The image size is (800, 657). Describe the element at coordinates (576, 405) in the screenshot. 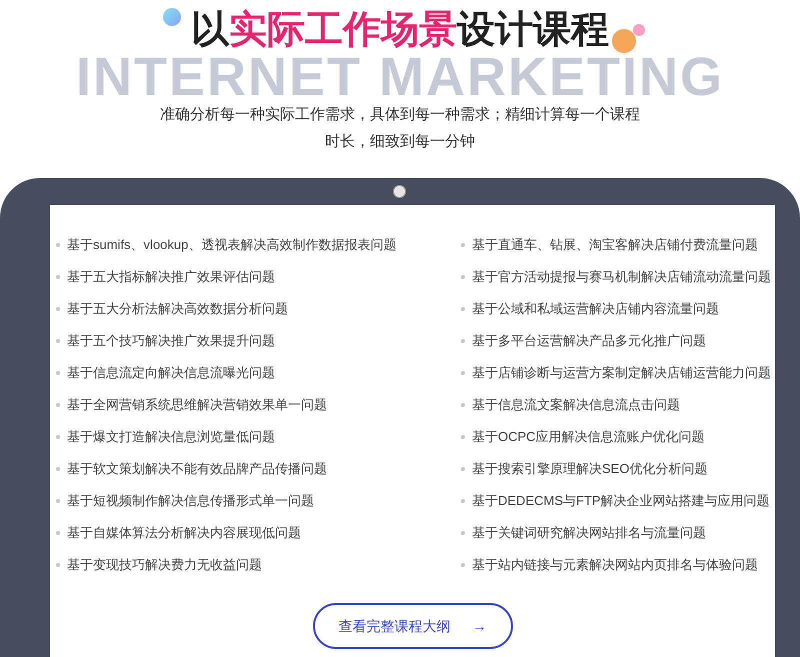

I see `course-topic: 基于信息流文案解决信息流点击问题` at that location.